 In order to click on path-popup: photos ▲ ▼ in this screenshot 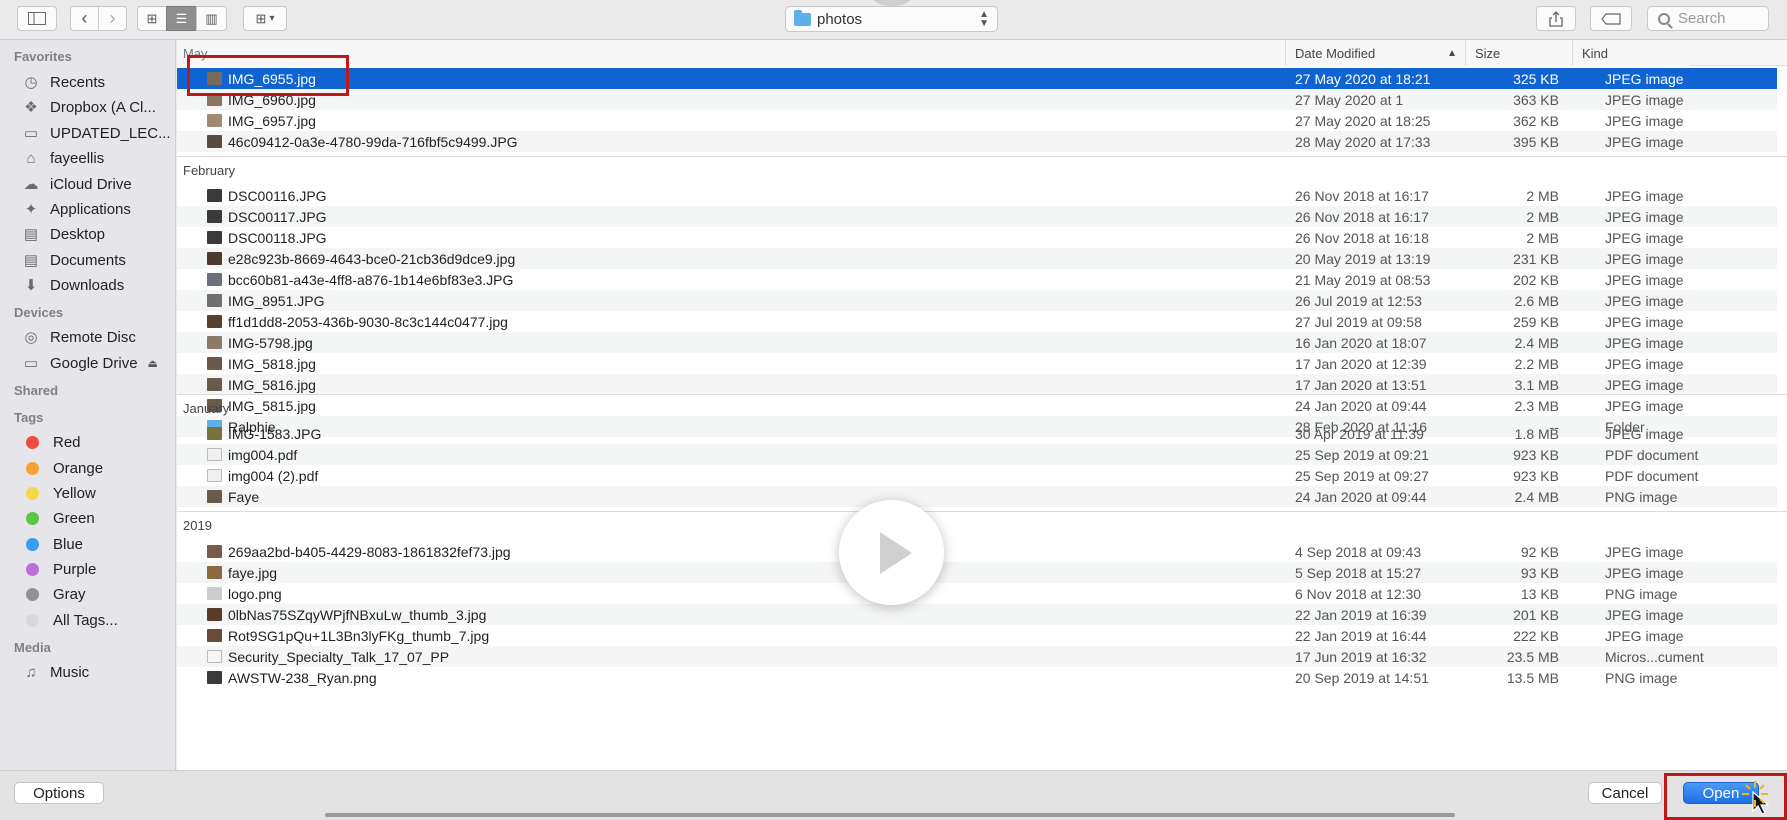, I will do `click(891, 19)`.